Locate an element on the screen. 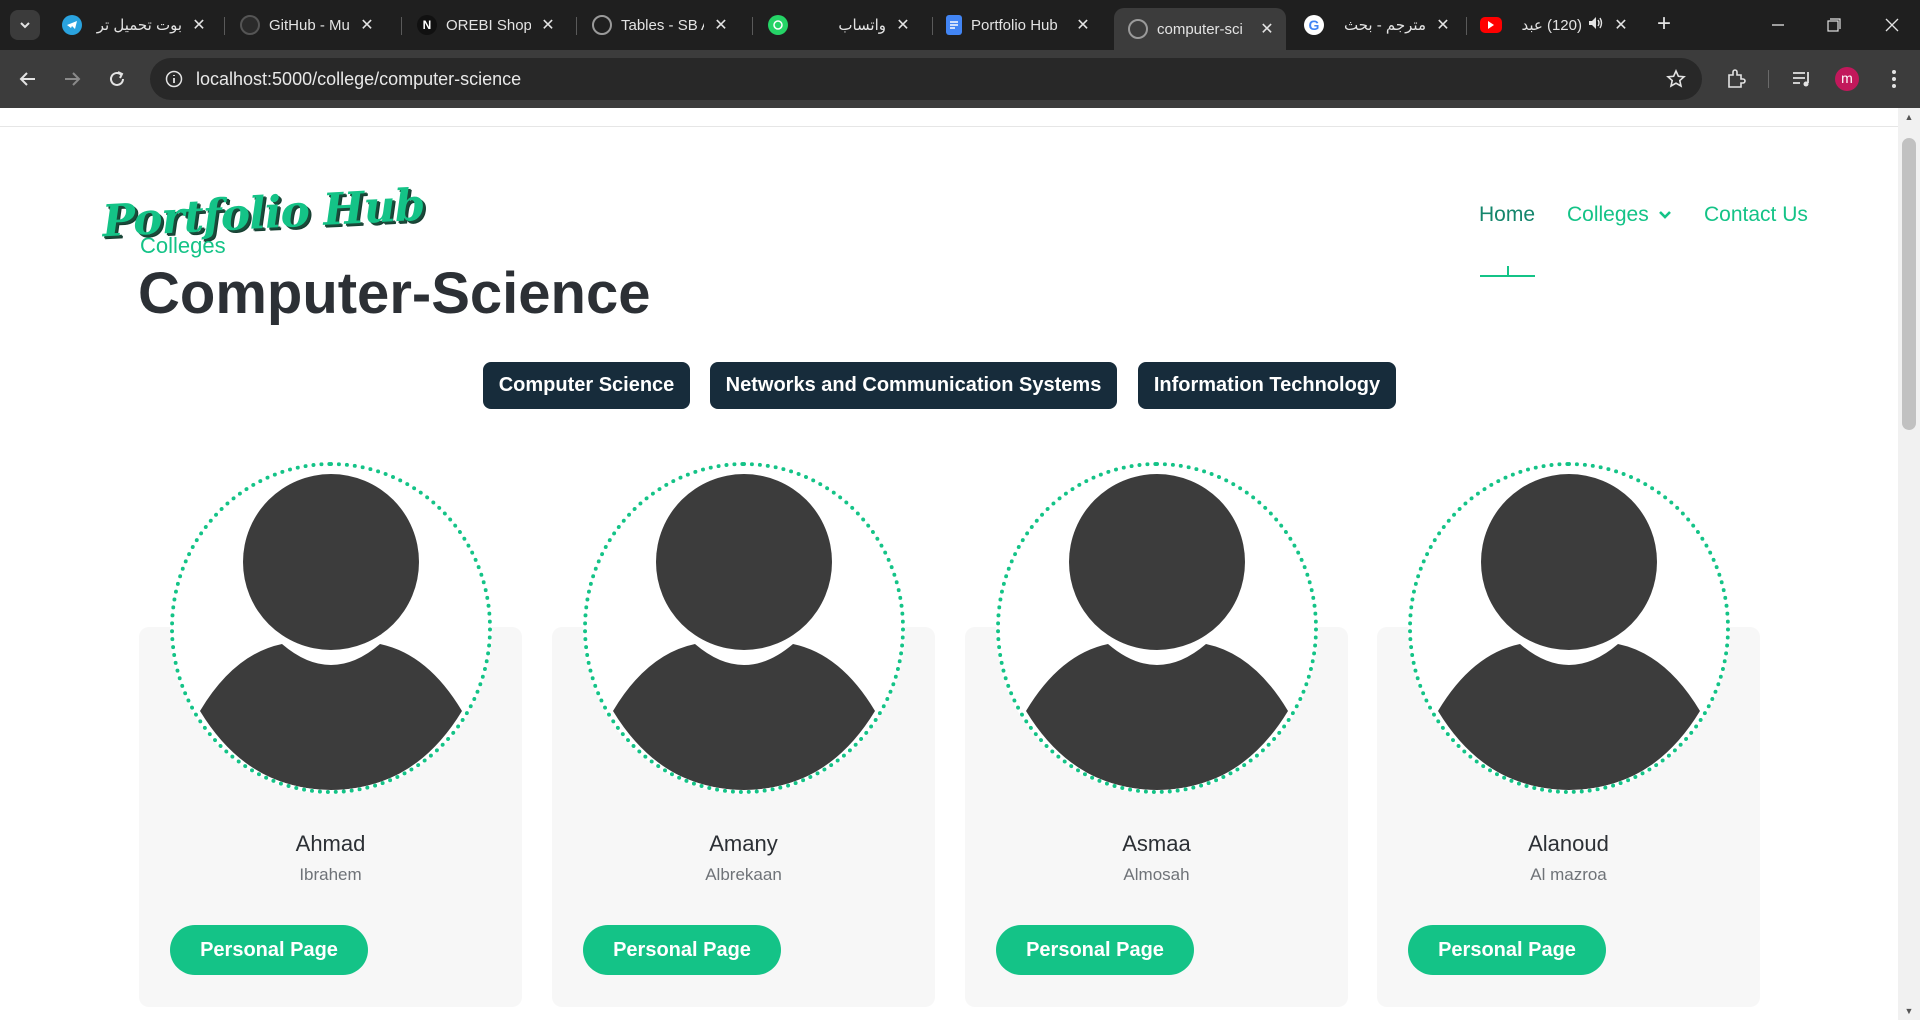 The height and width of the screenshot is (1020, 1920). nav-colleges-dropdown: Colleges is located at coordinates (1619, 215).